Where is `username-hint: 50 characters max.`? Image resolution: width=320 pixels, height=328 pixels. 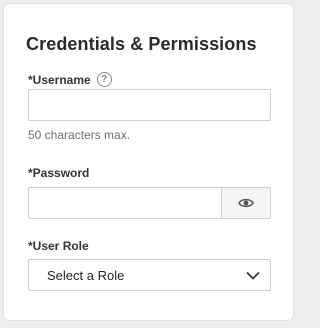
username-hint: 50 characters max. is located at coordinates (79, 135).